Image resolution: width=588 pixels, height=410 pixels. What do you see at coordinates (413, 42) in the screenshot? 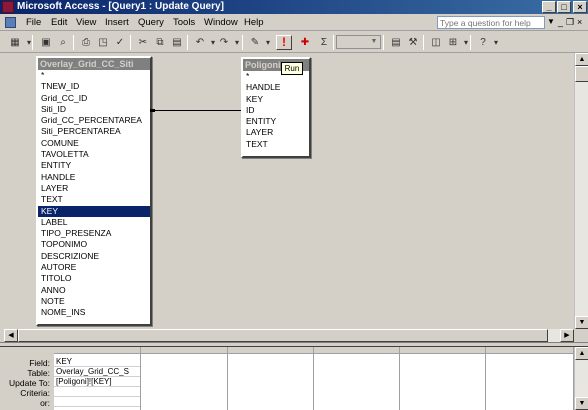
I see `build-icon: ⚒` at bounding box center [413, 42].